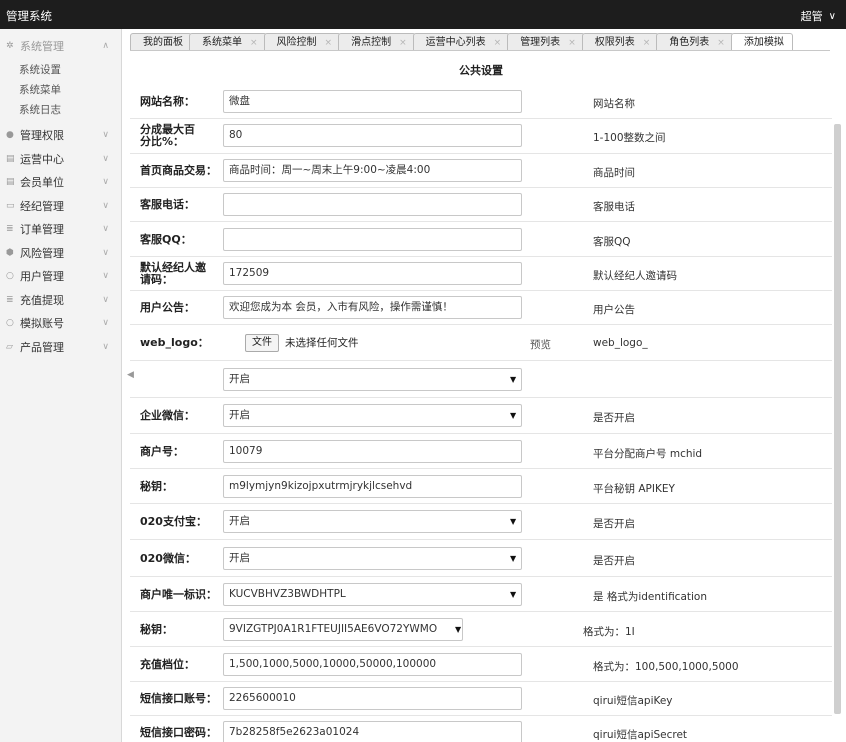  Describe the element at coordinates (29, 16) in the screenshot. I see `app-title: 管理系统` at that location.